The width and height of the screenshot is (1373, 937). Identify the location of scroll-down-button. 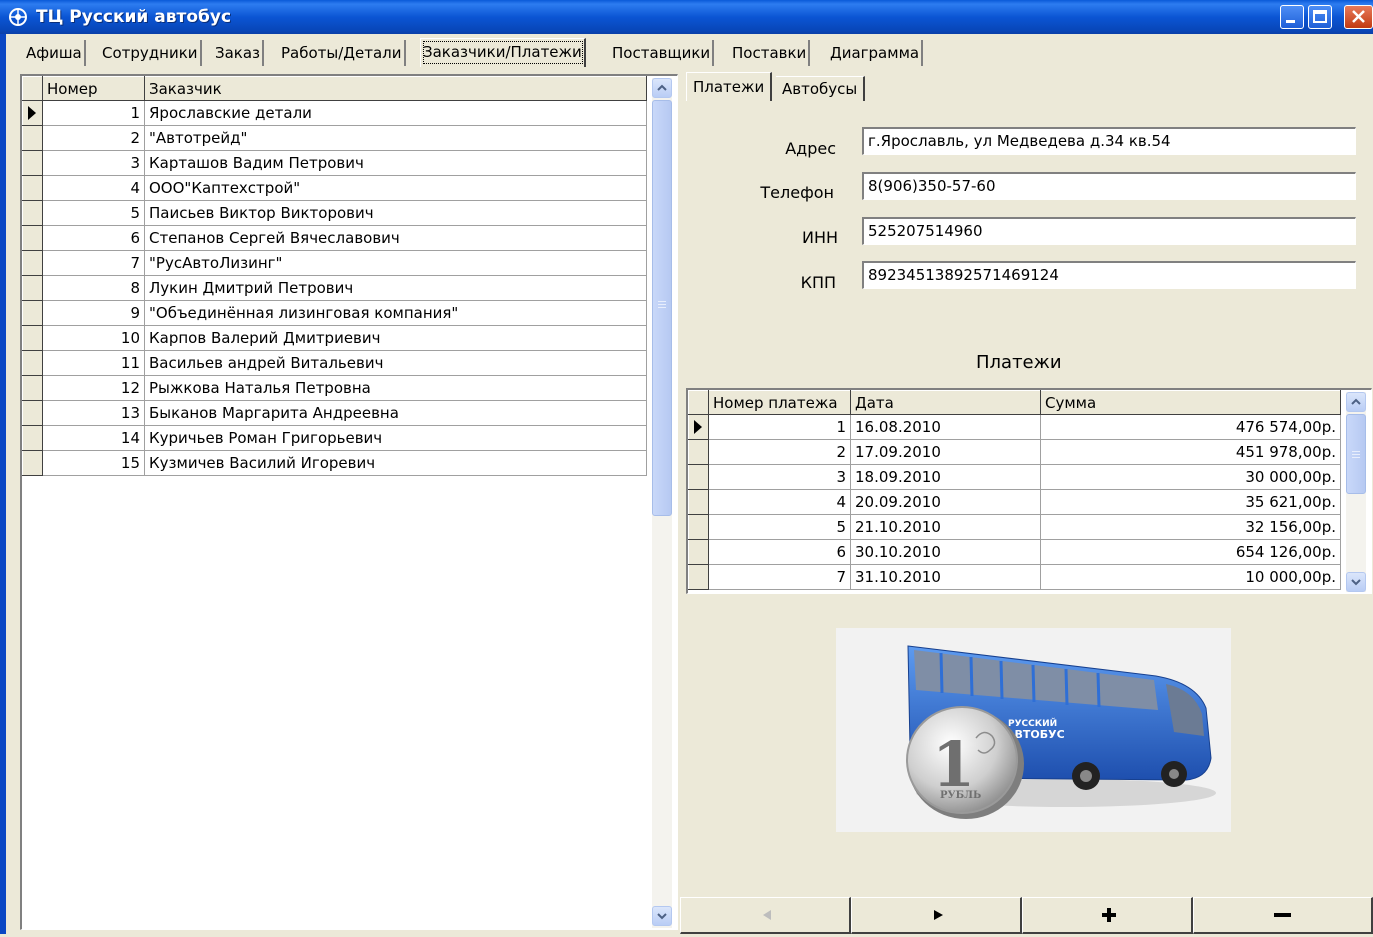
(662, 916).